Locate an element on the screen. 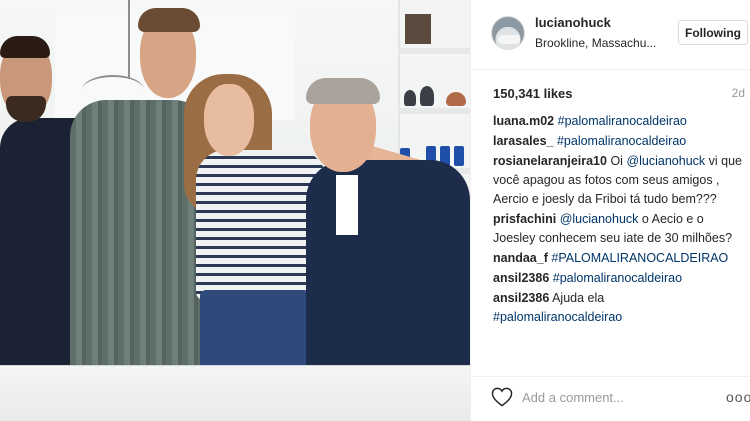 This screenshot has height=421, width=750. more-options-icon: ooo is located at coordinates (738, 397).